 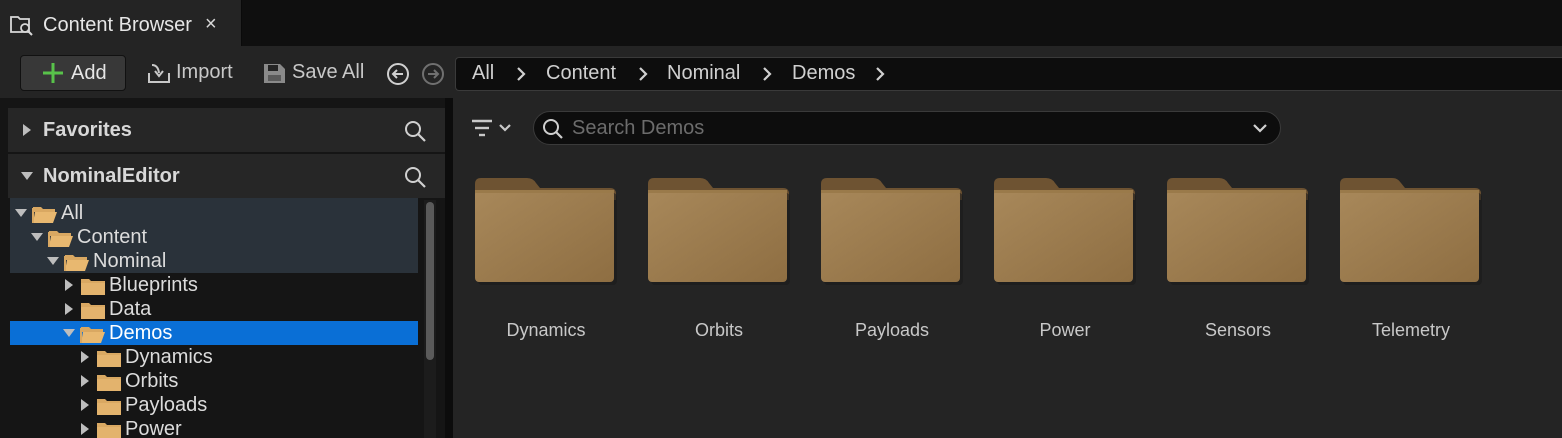 What do you see at coordinates (214, 285) in the screenshot?
I see `tree-item-blueprints: Blueprints` at bounding box center [214, 285].